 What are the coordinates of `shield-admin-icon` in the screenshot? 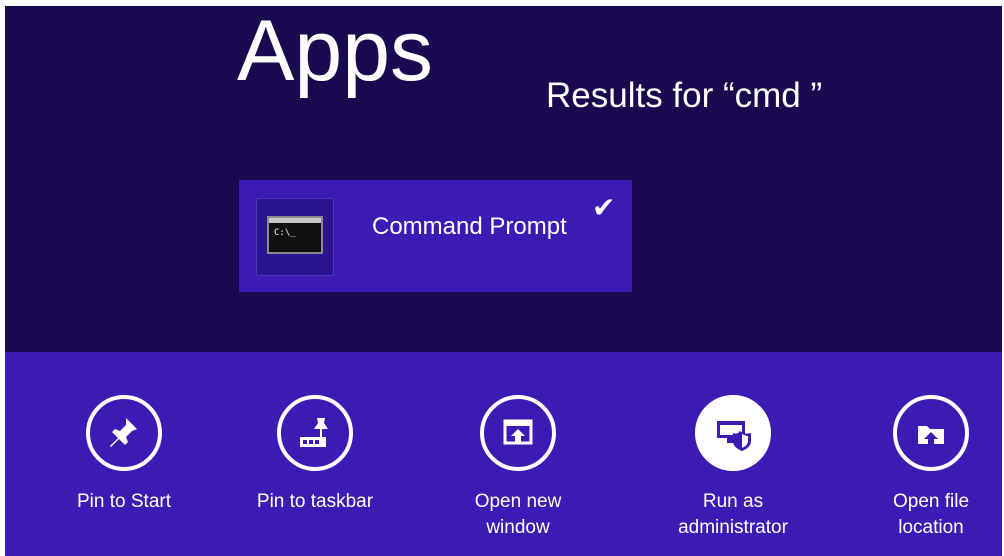 It's located at (733, 433).